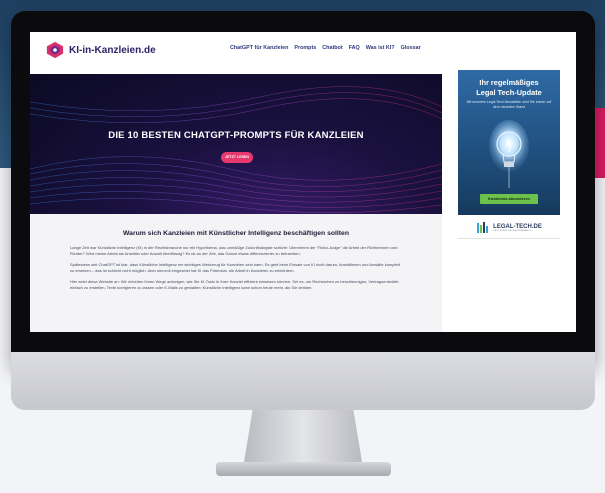 This screenshot has height=493, width=605. I want to click on site-logo-text: KI-in-Kanzleien.de, so click(112, 50).